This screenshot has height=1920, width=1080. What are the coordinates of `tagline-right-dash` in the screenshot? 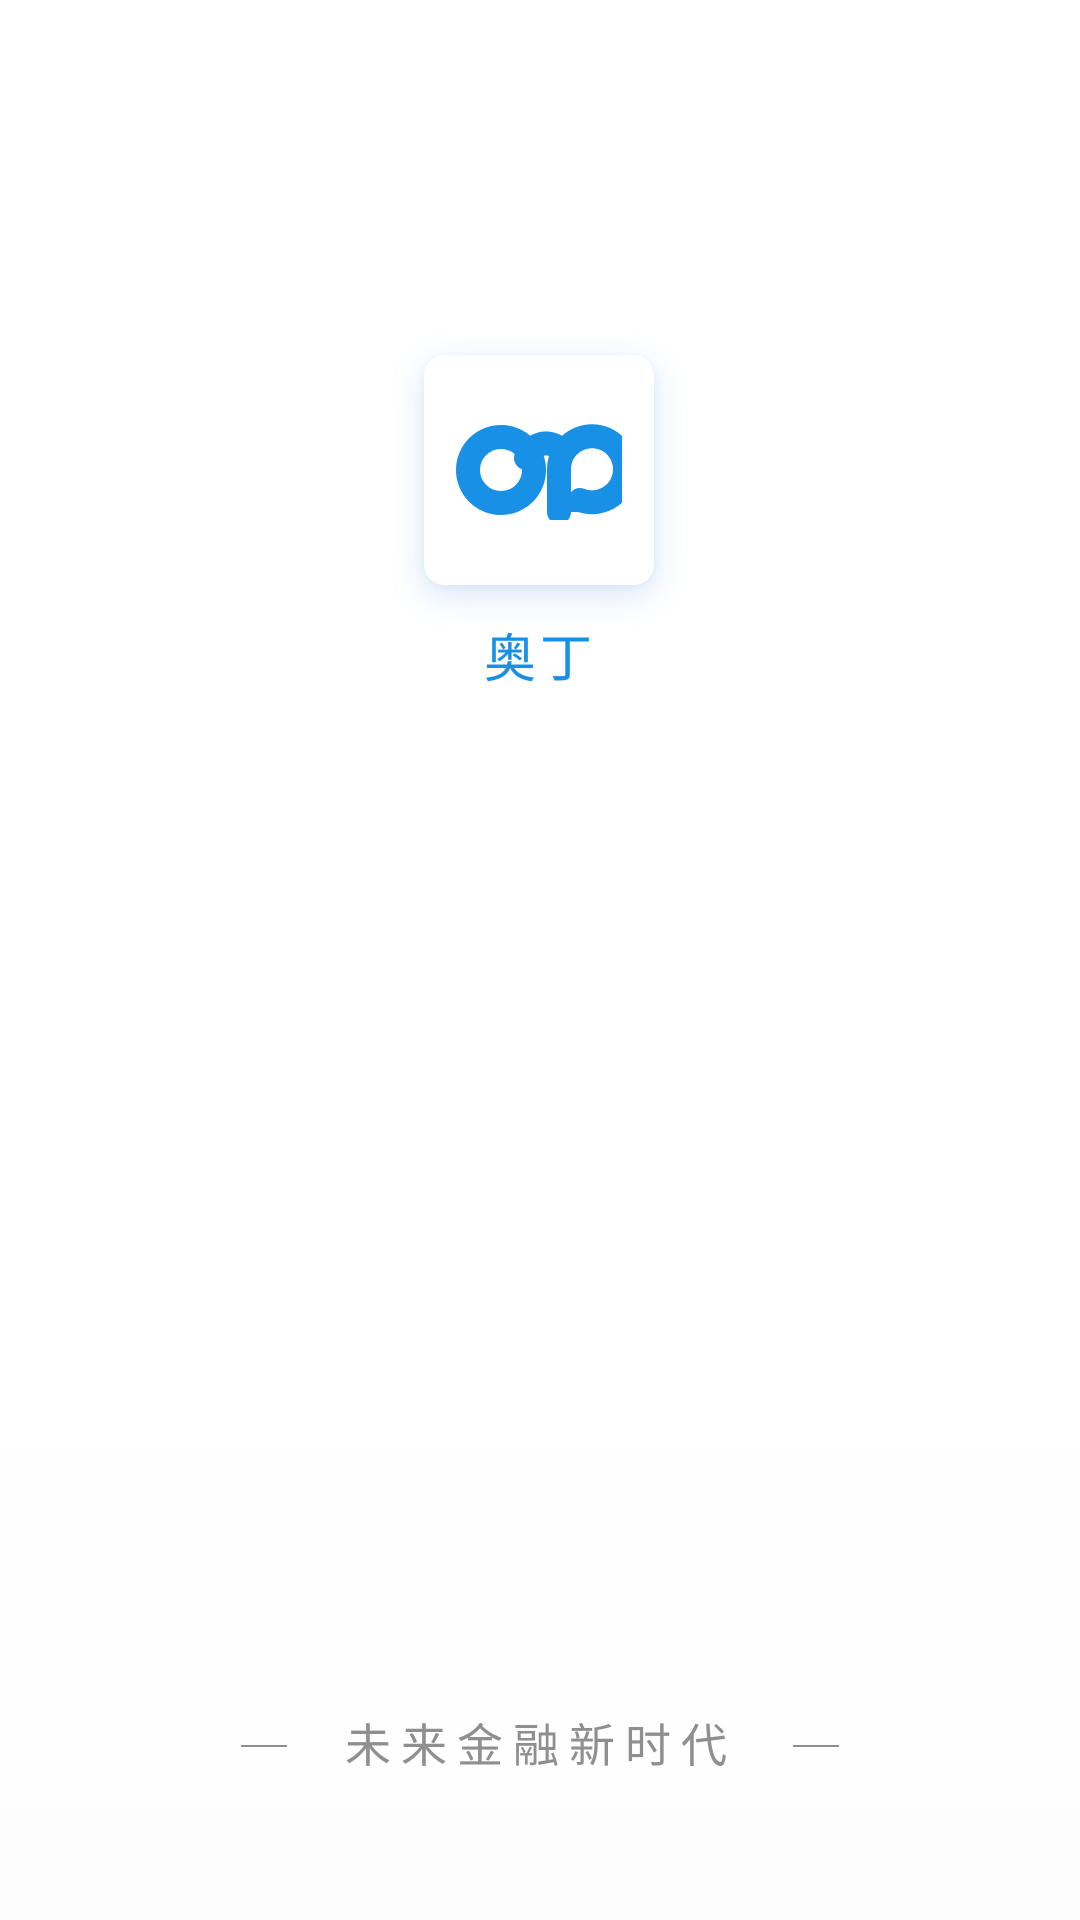 It's located at (816, 1746).